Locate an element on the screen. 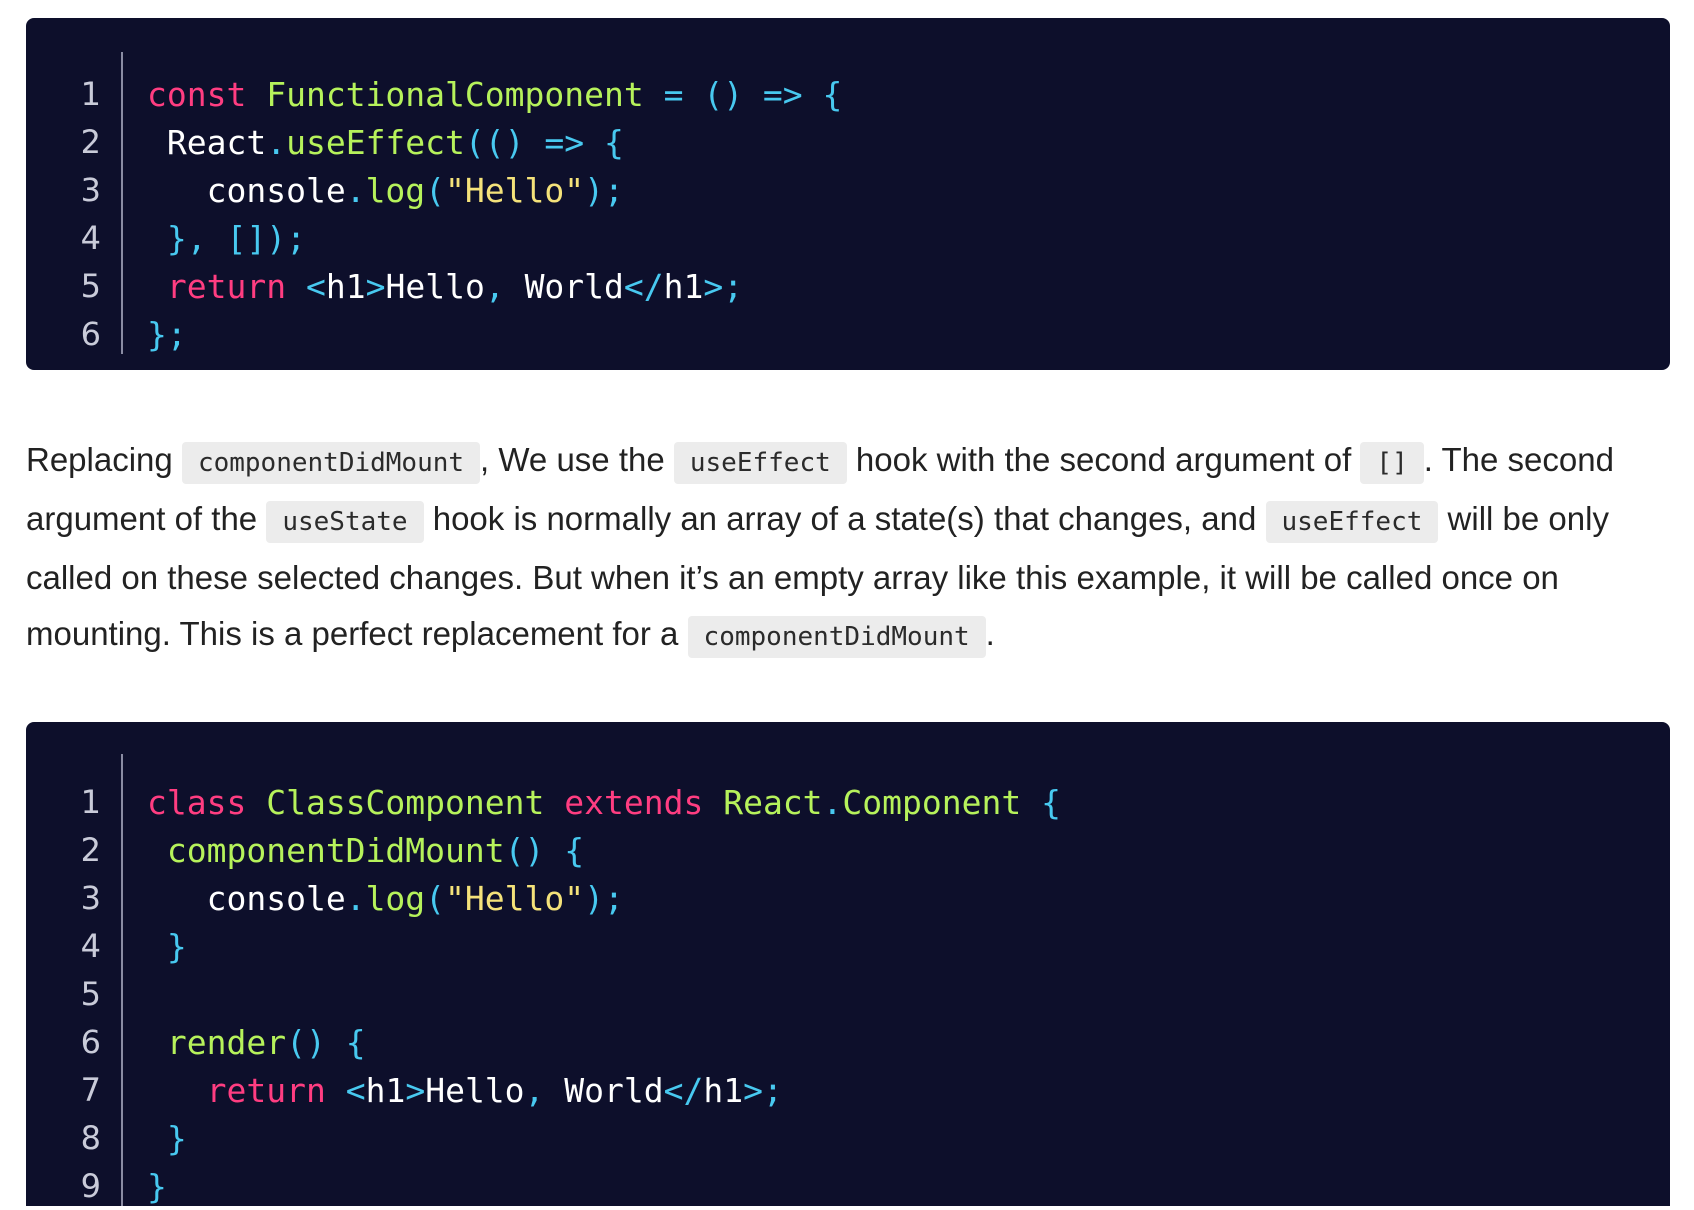  code-token: Hello is located at coordinates (475, 1090).